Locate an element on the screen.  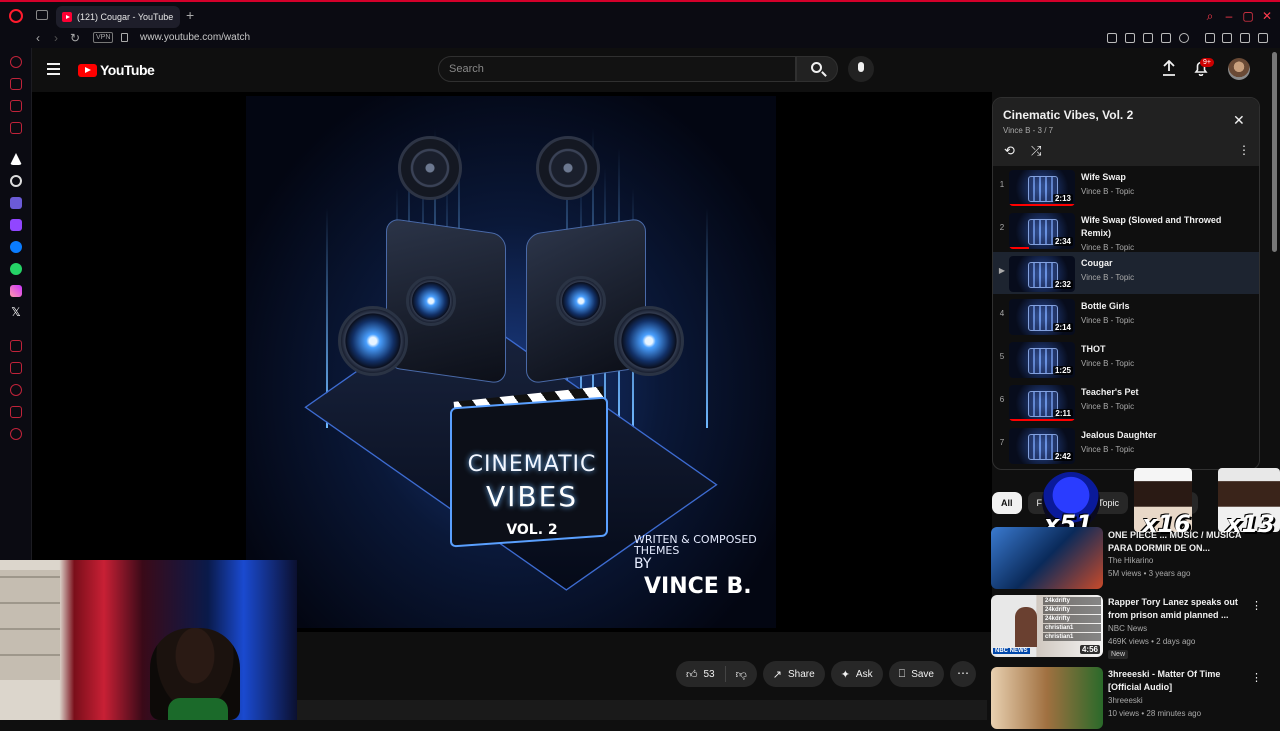
playlist-item: 4 2:14 Bottle Girls Vince B - Topic is located at coordinates (1126, 316).